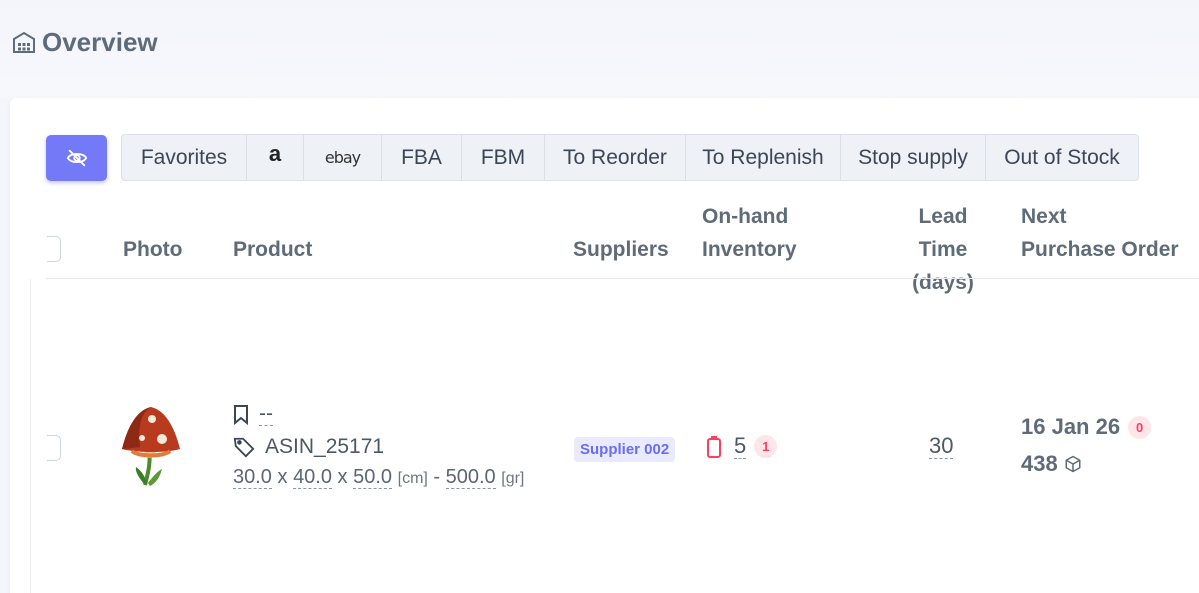 The image size is (1199, 593). Describe the element at coordinates (1071, 426) in the screenshot. I see `next-po-date-text: 16 Jan 26` at that location.